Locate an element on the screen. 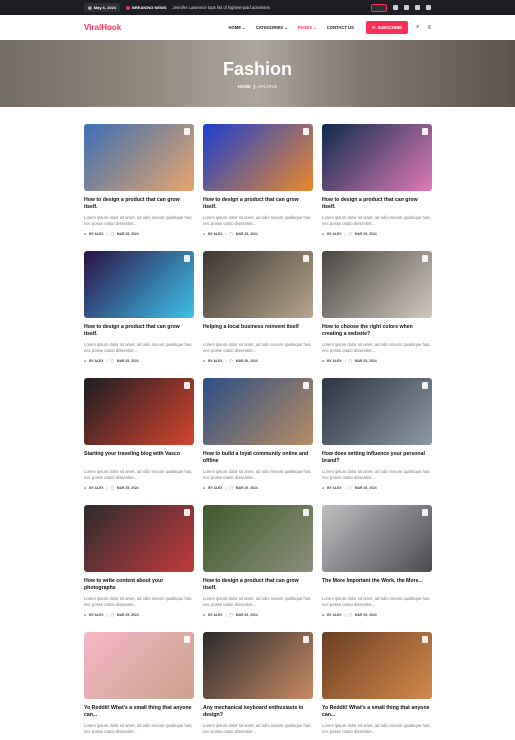 This screenshot has width=515, height=740. instagram-icon is located at coordinates (395, 7).